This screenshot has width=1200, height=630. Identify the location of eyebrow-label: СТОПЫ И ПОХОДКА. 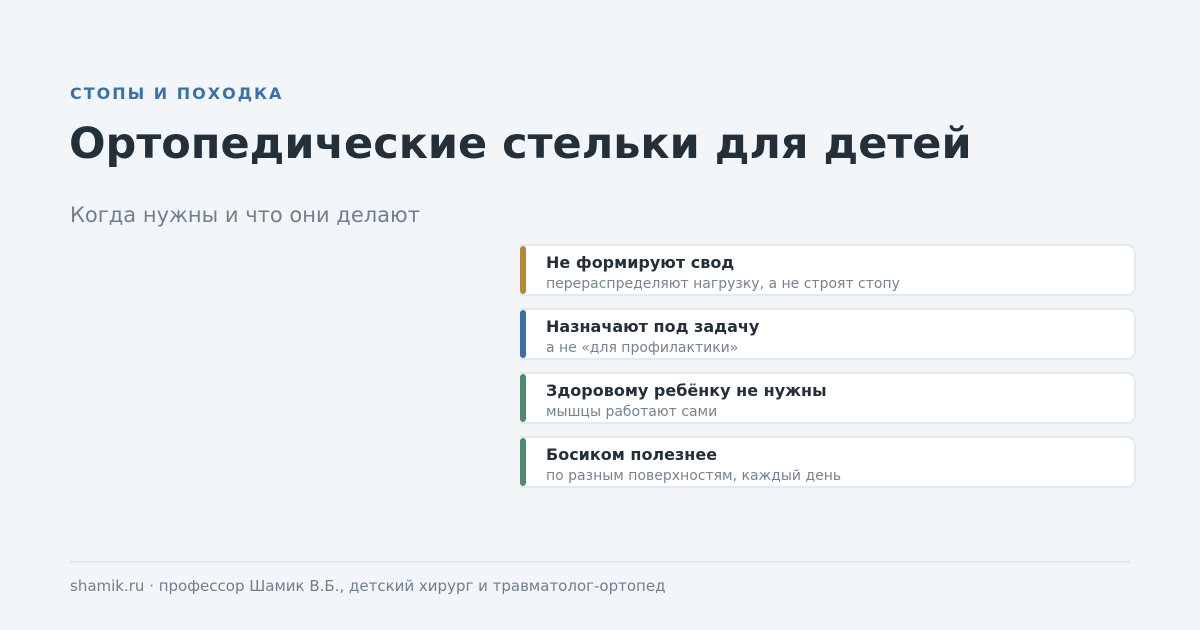
(177, 93).